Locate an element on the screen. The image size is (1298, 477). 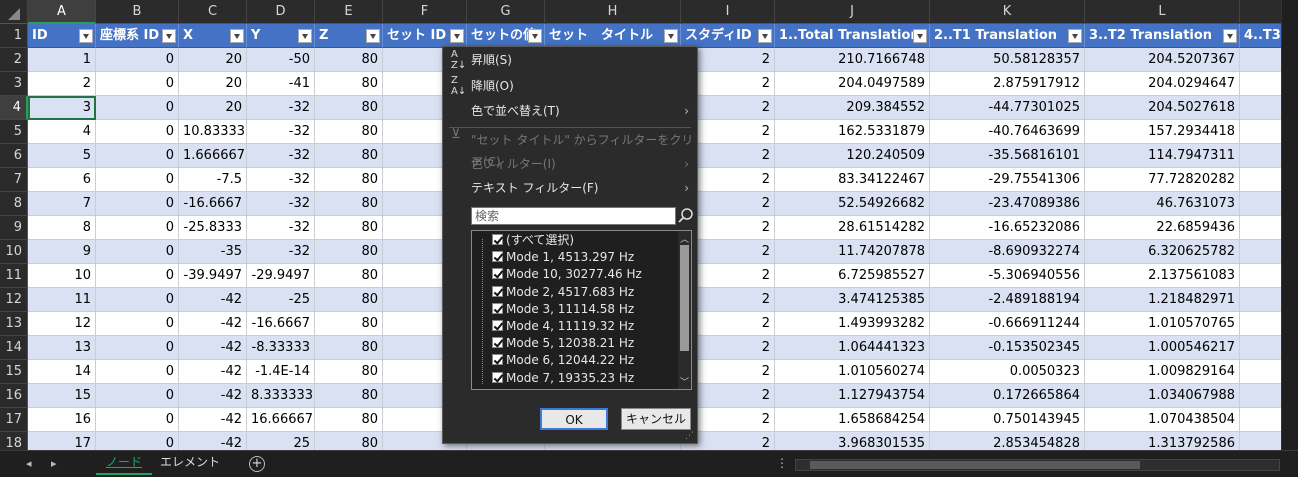
table-cell: 1.064441323 is located at coordinates (852, 348).